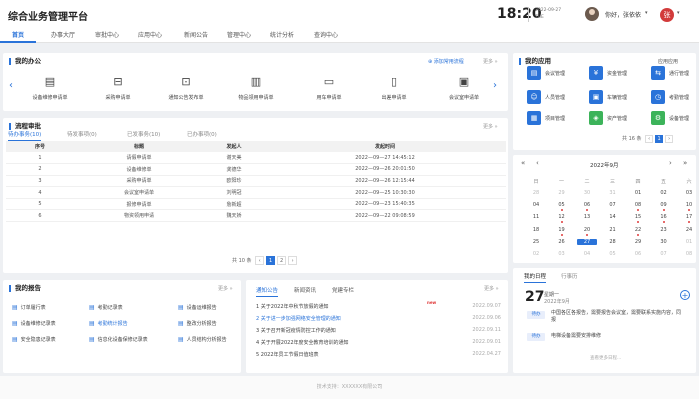  Describe the element at coordinates (534, 73) in the screenshot. I see `meeting-icon: ▤` at that location.